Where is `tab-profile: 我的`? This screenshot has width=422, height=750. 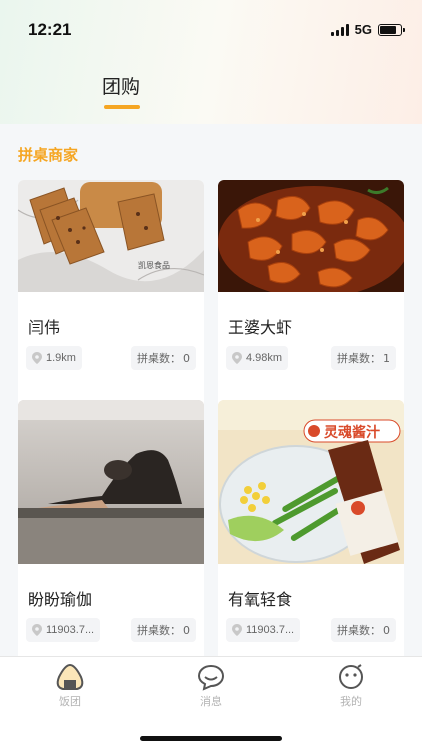 tab-profile: 我的 is located at coordinates (351, 686).